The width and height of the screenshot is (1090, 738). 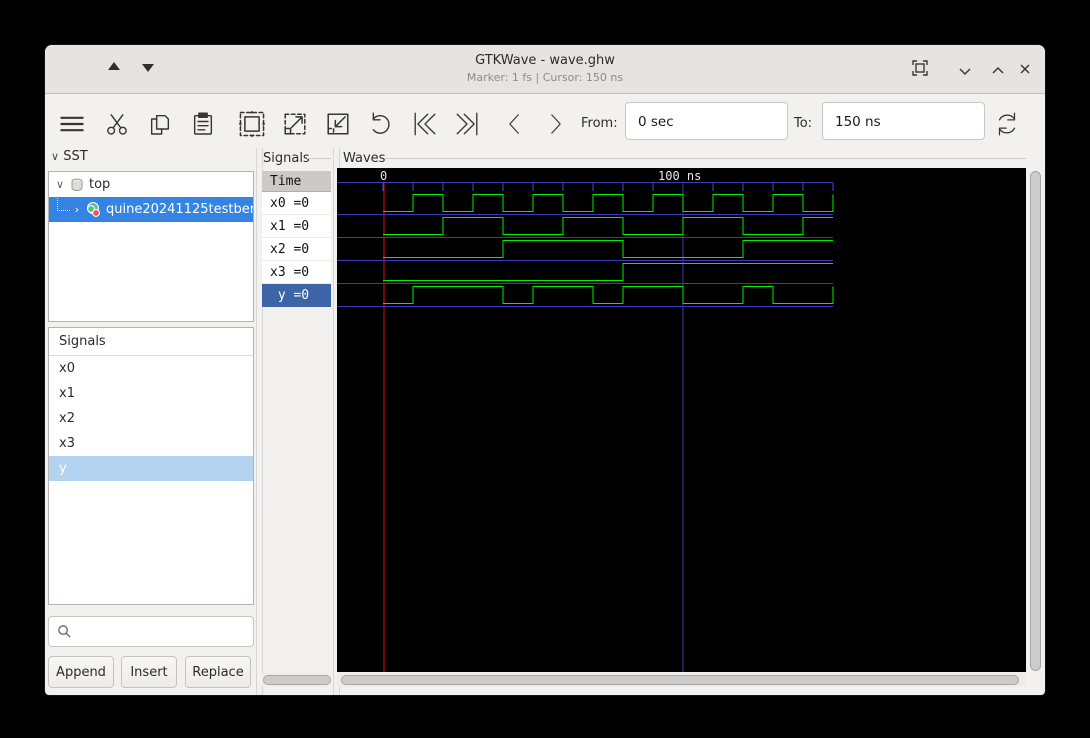 I want to click on window-title: GTKWave - wave.ghw, so click(x=545, y=60).